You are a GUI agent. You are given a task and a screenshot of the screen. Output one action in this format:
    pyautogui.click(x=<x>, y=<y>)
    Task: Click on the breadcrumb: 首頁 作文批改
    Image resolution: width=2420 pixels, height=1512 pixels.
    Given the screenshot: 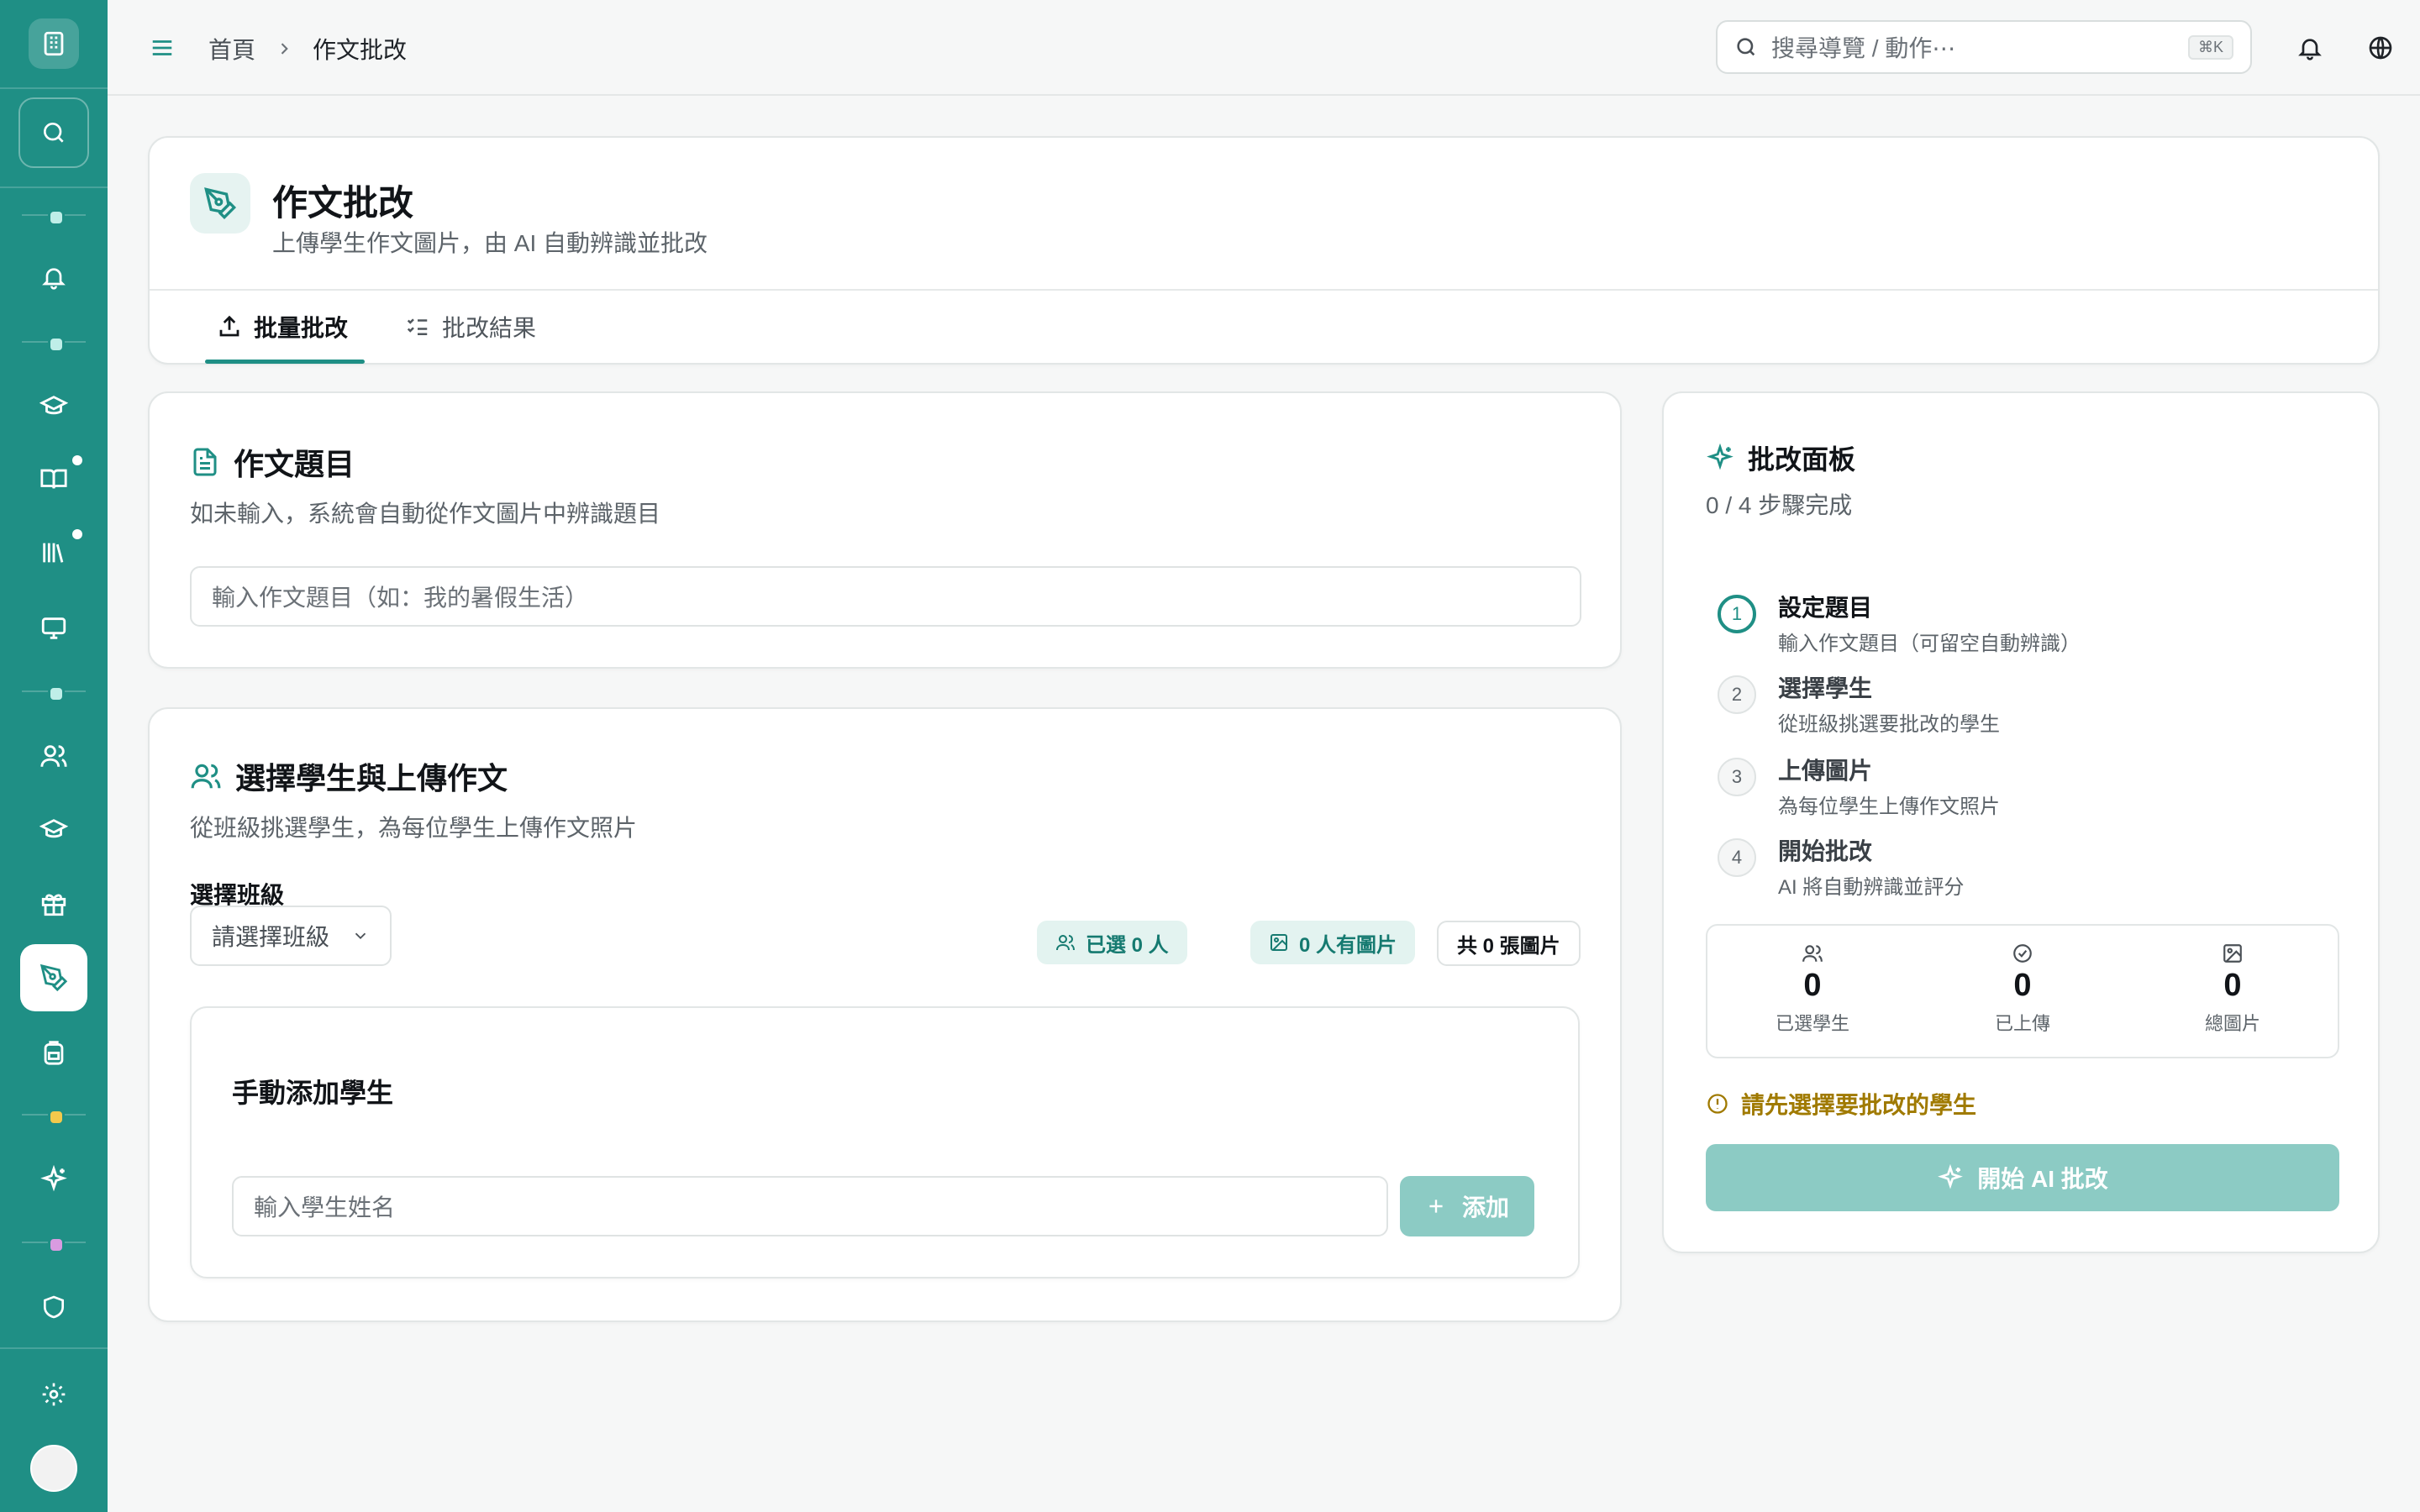 What is the action you would take?
    pyautogui.click(x=307, y=49)
    